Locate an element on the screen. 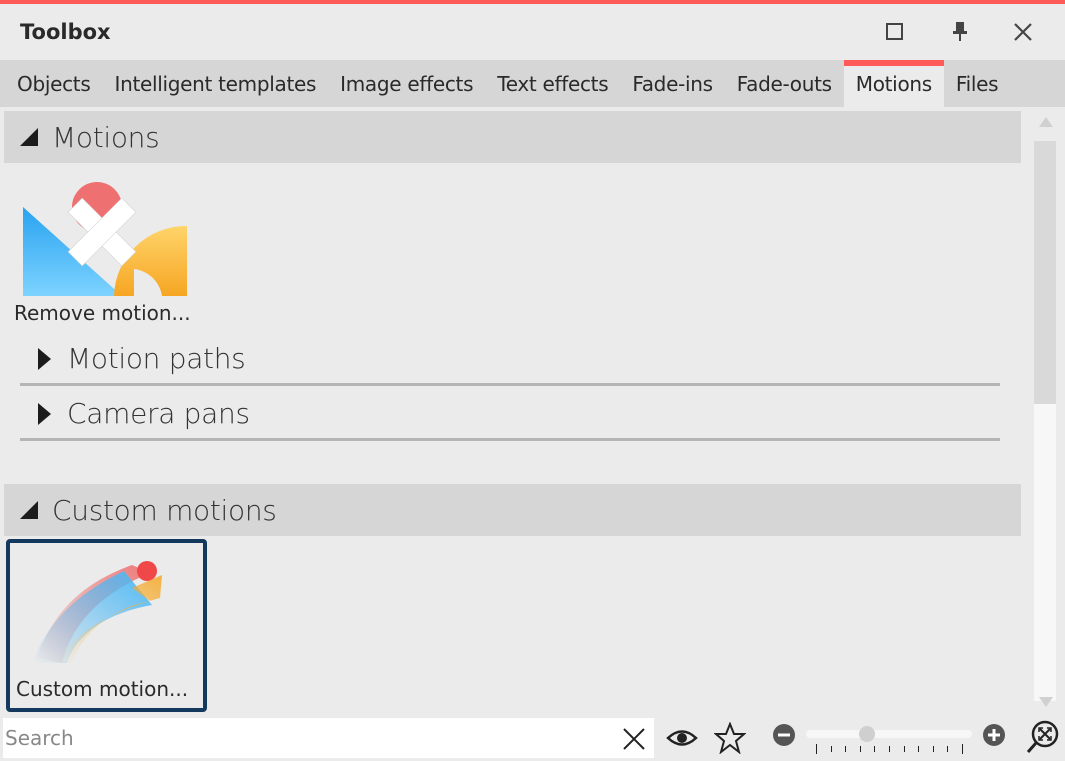  subgroup-motion-paths: Motion paths is located at coordinates (510, 360).